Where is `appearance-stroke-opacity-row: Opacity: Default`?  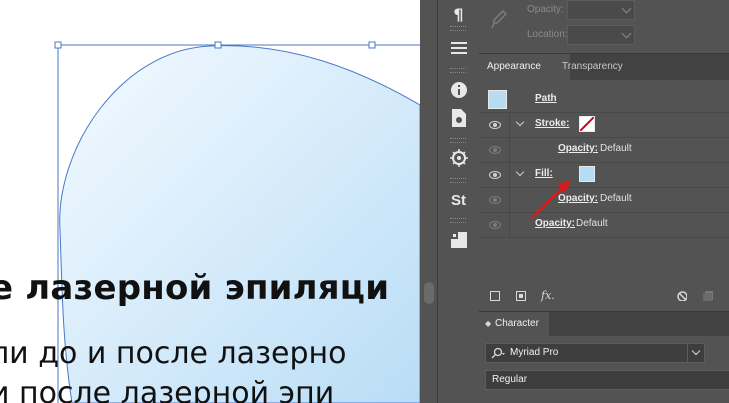
appearance-stroke-opacity-row: Opacity: Default is located at coordinates (604, 150).